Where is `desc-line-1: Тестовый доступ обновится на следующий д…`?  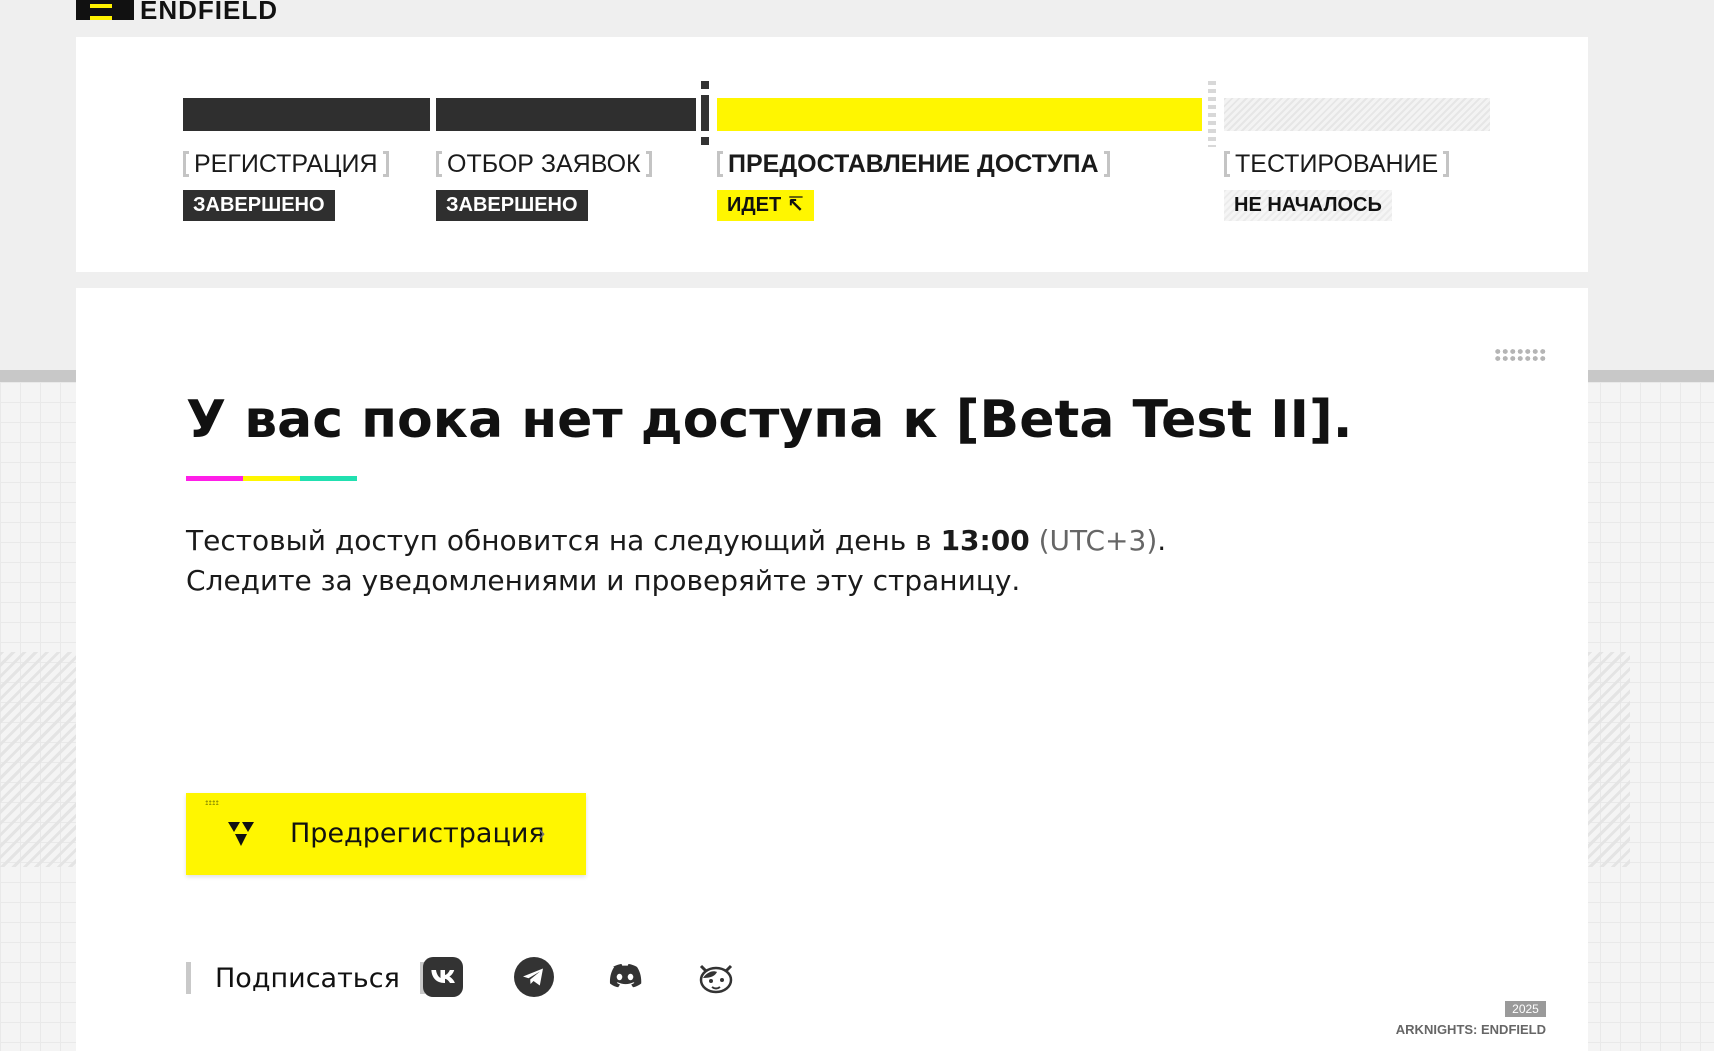 desc-line-1: Тестовый доступ обновится на следующий д… is located at coordinates (676, 540).